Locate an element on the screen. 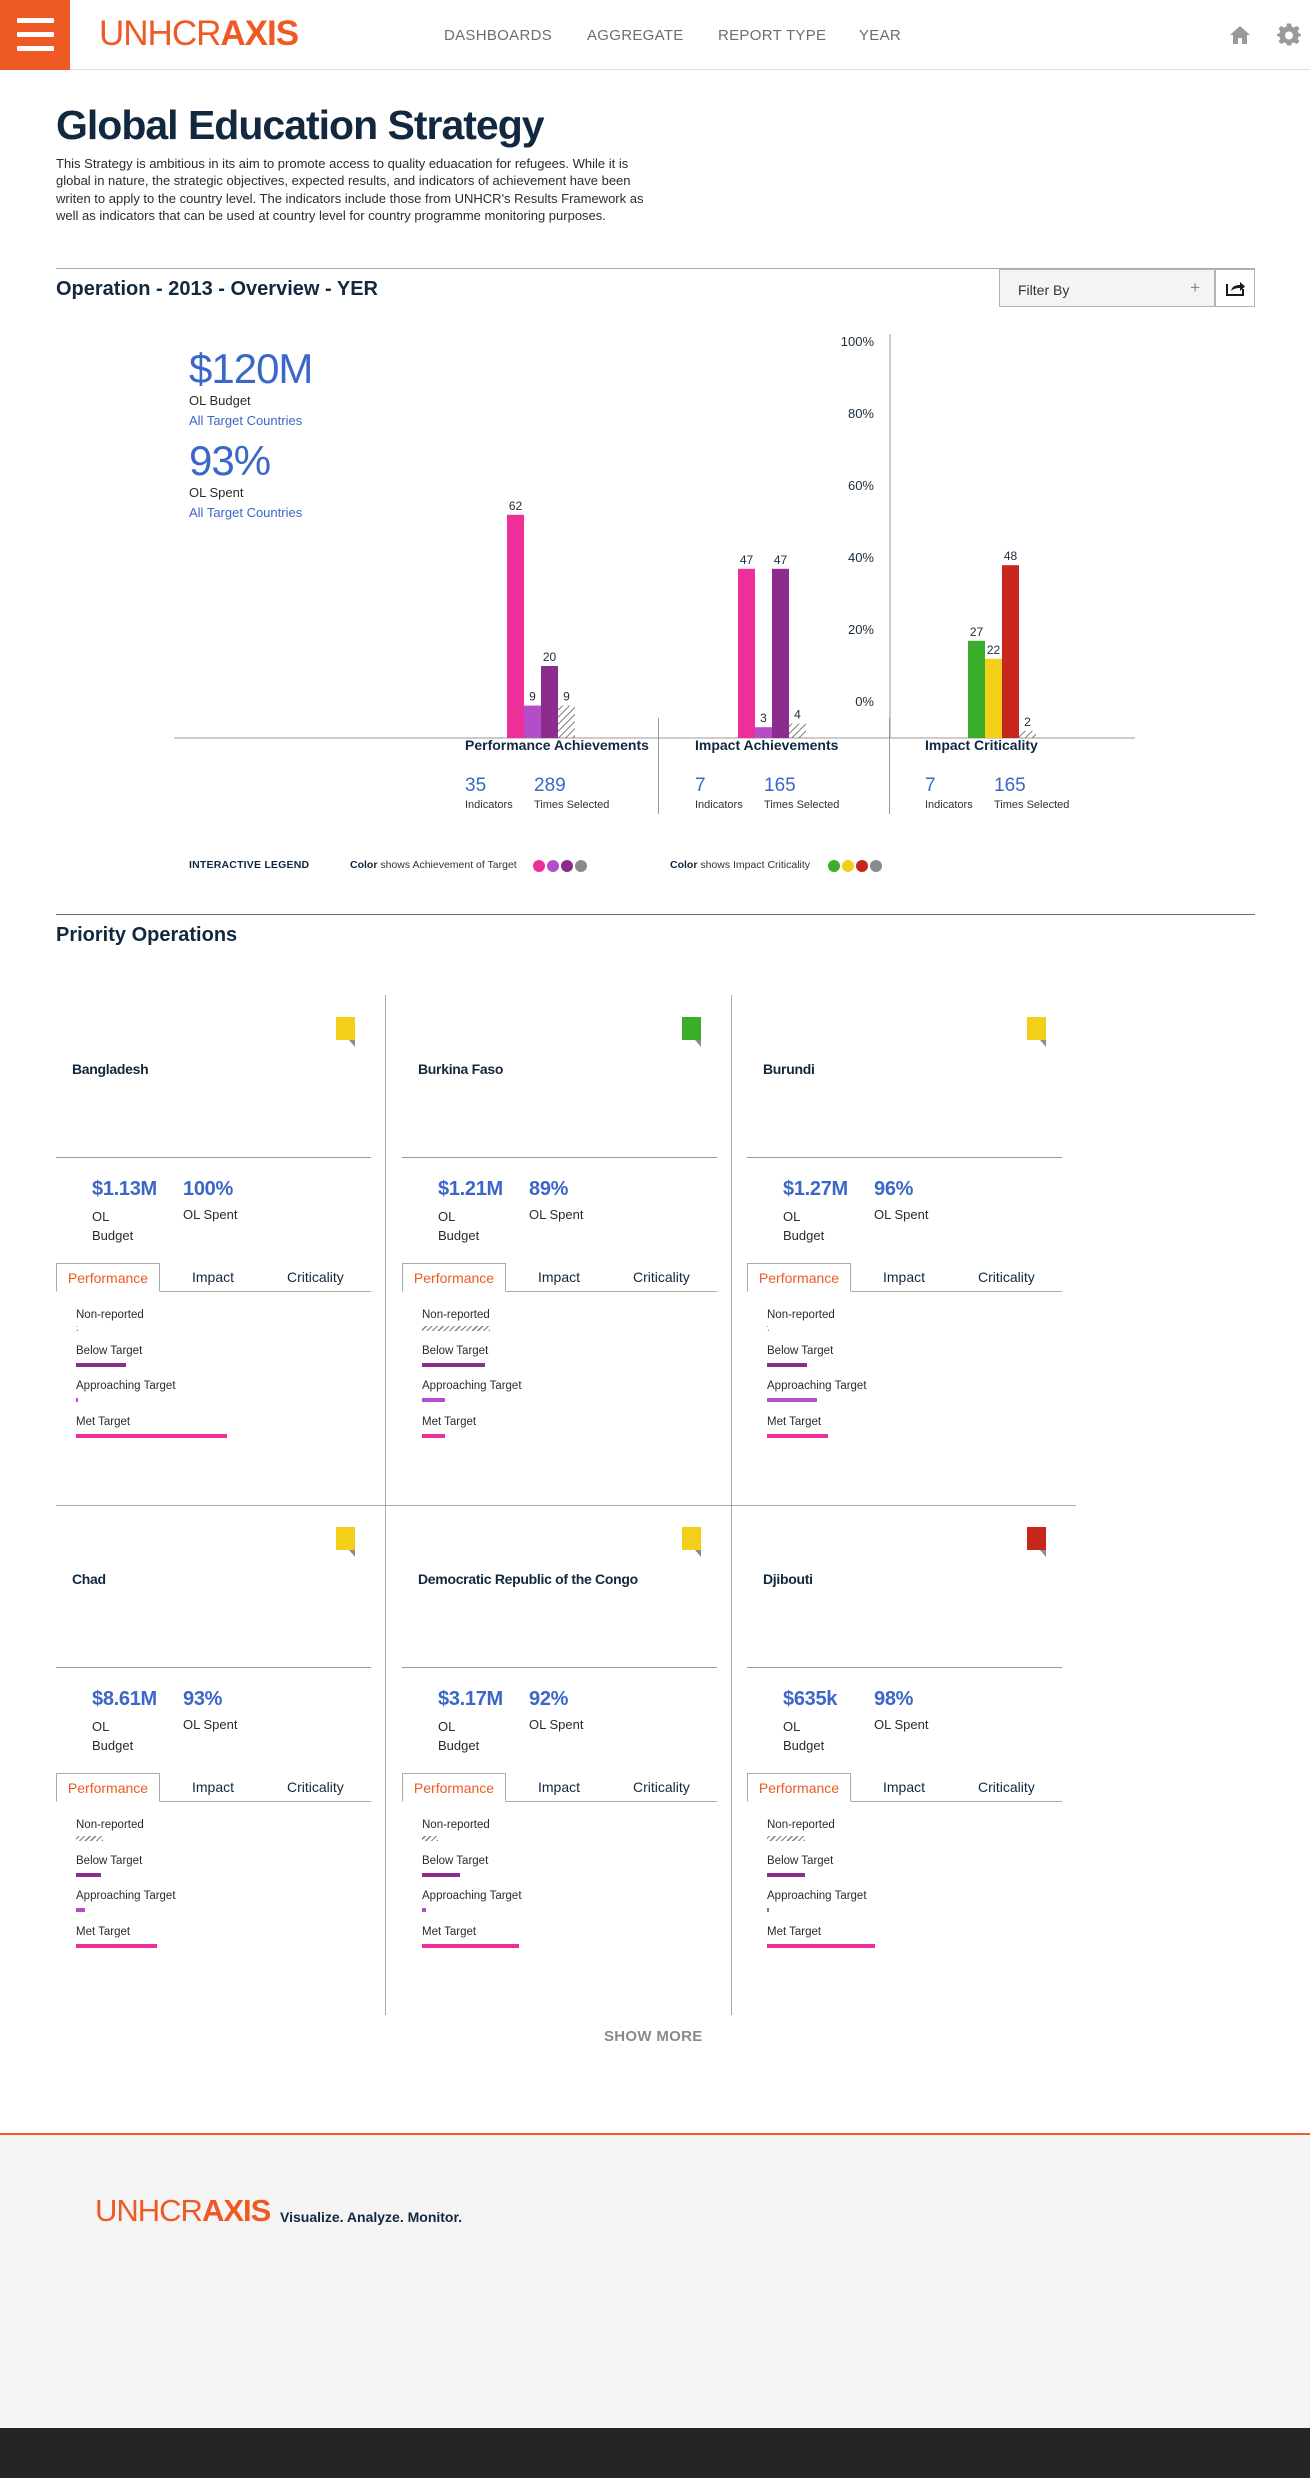 This screenshot has width=1310, height=2478. metric-label: Met Target is located at coordinates (103, 1932).